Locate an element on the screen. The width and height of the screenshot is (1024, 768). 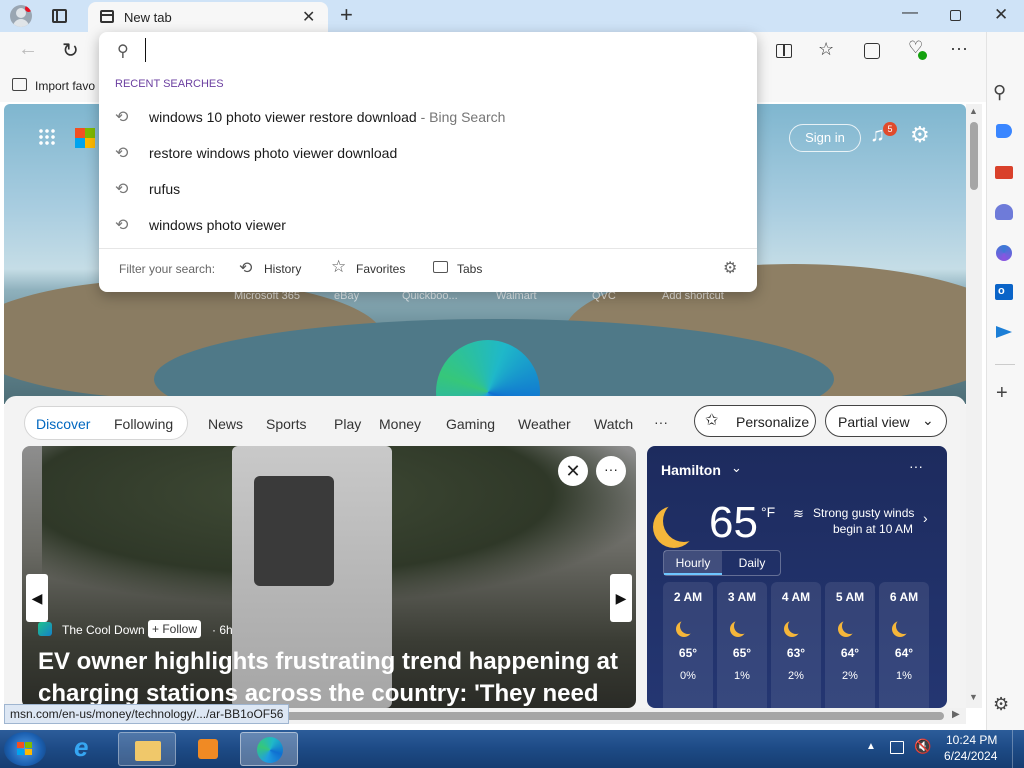
show-hidden-icons: ▲ is located at coordinates (871, 746).